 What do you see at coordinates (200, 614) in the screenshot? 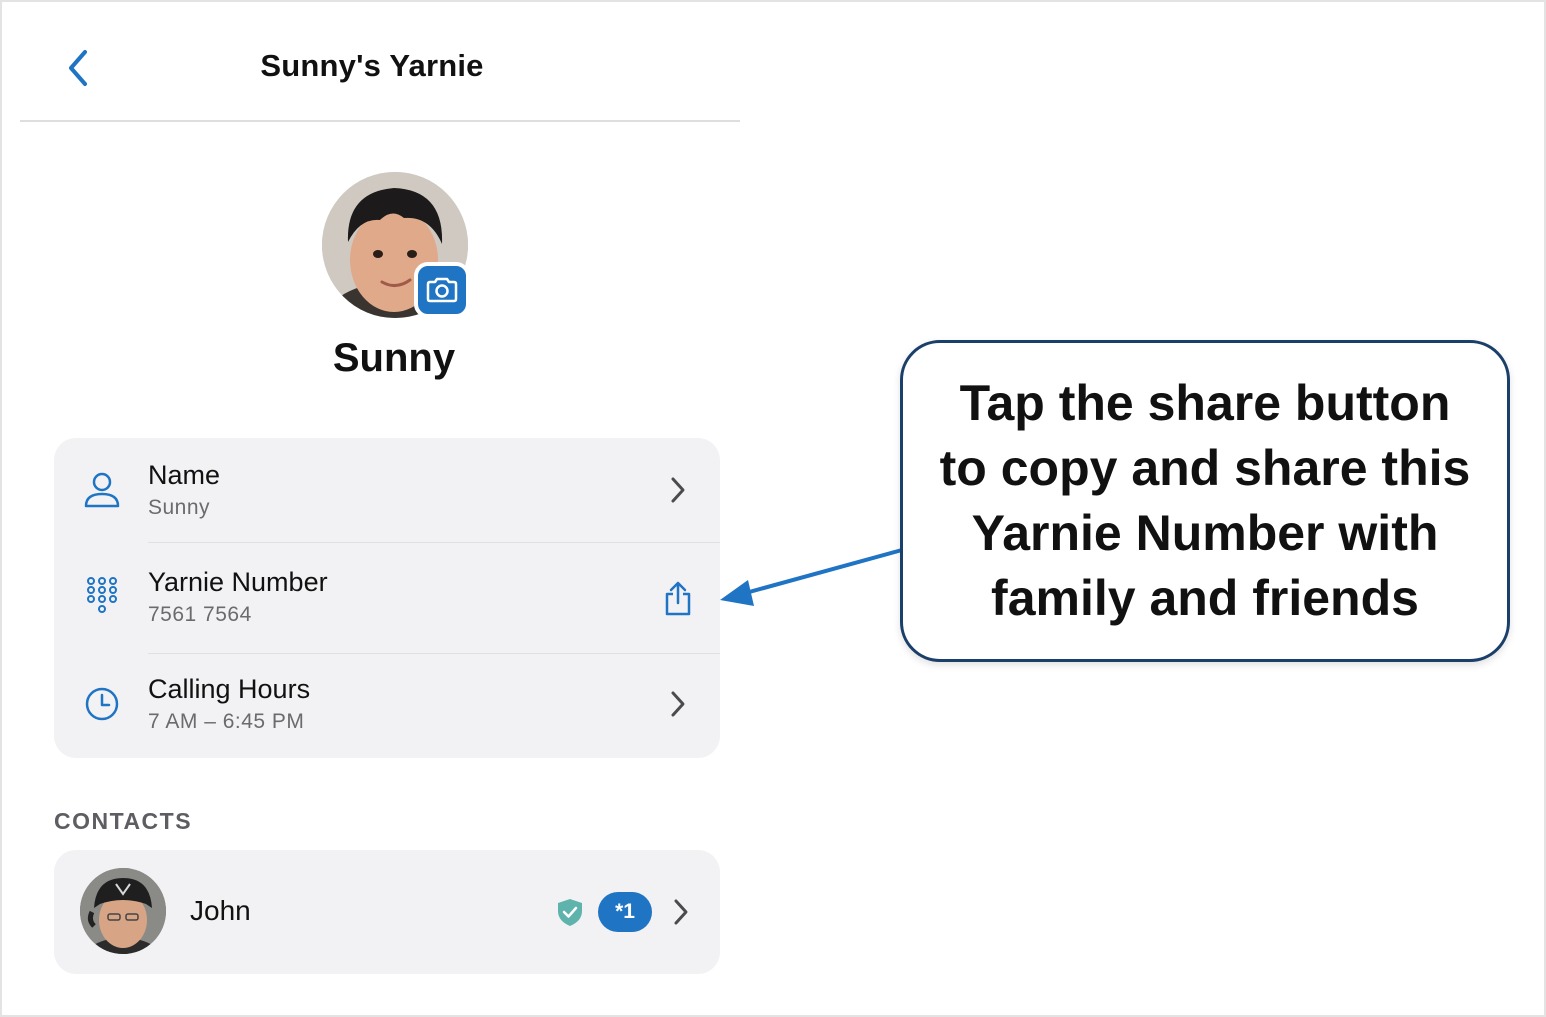
I see `yarnie-number-value: 7561 7564` at bounding box center [200, 614].